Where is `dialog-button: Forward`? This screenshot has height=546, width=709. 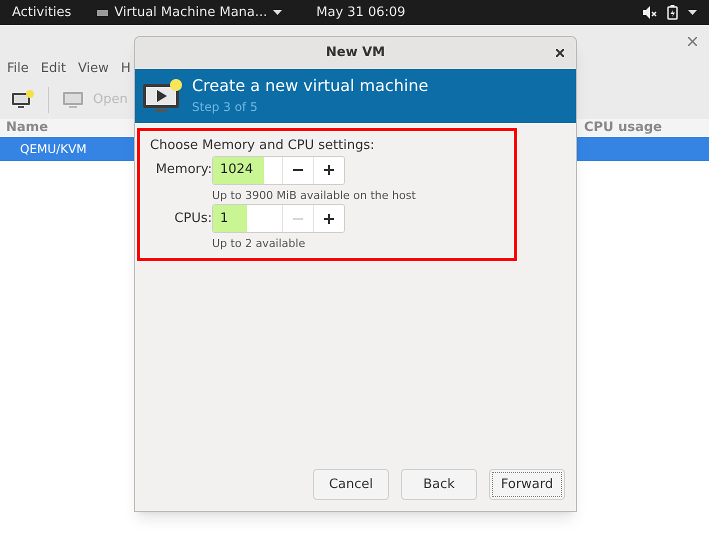
dialog-button: Forward is located at coordinates (527, 484).